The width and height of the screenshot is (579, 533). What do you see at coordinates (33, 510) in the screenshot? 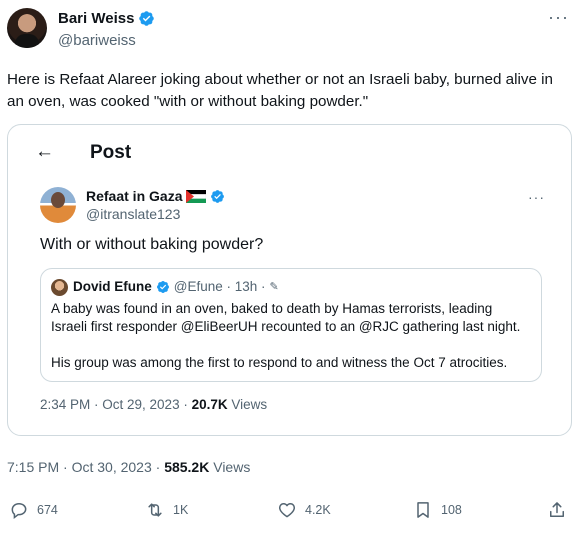
I see `reply-button: 674` at bounding box center [33, 510].